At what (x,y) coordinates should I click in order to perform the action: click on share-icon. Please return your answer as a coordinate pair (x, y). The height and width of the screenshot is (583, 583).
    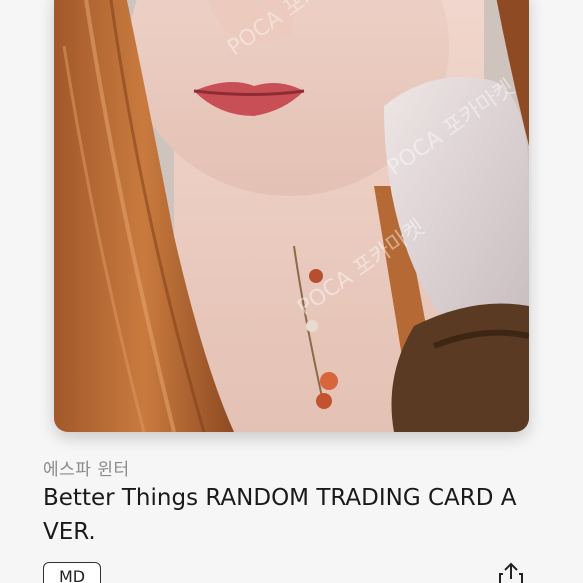
    Looking at the image, I should click on (511, 572).